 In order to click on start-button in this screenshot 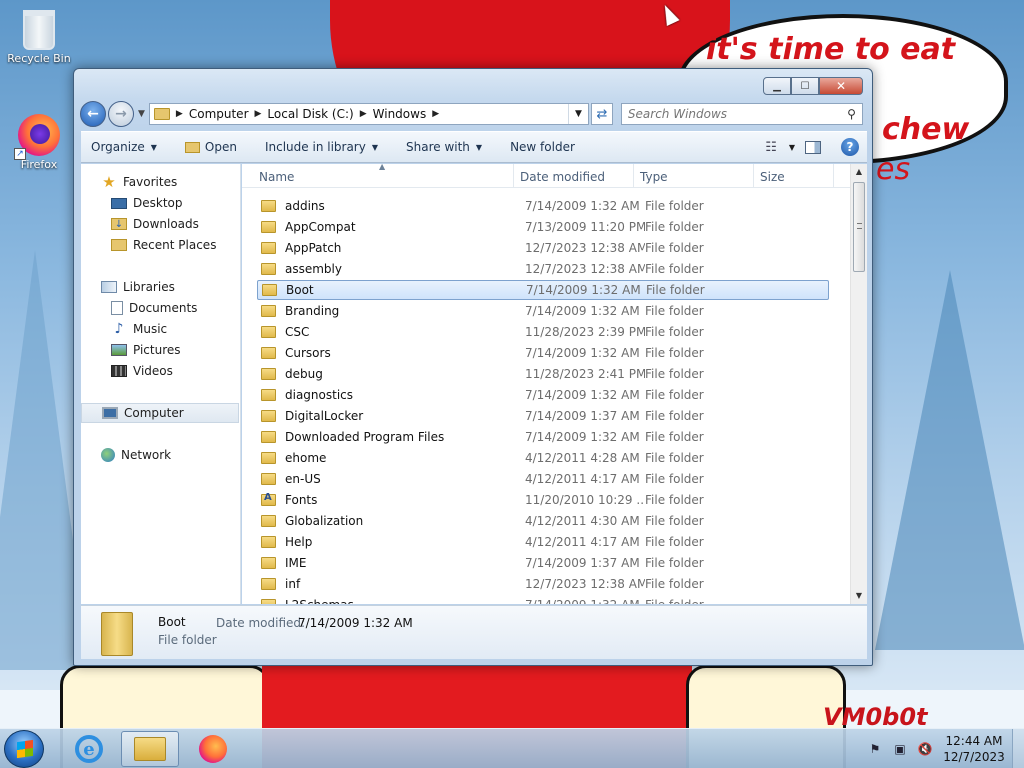, I will do `click(24, 749)`.